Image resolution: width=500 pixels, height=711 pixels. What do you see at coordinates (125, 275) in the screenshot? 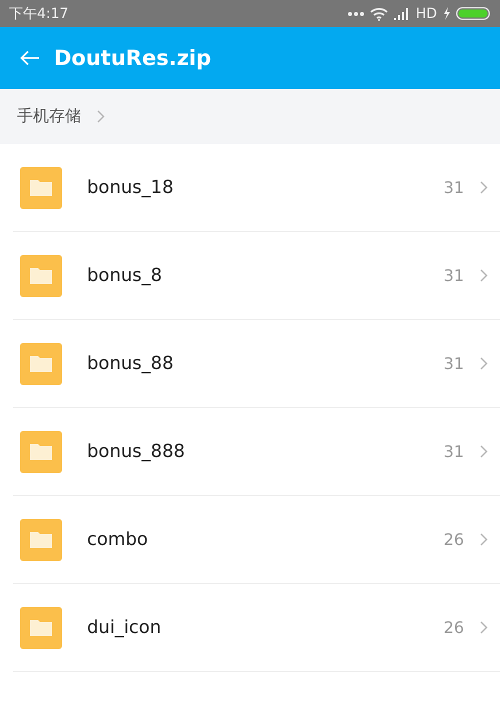
I see `folder-name: bonus_8` at bounding box center [125, 275].